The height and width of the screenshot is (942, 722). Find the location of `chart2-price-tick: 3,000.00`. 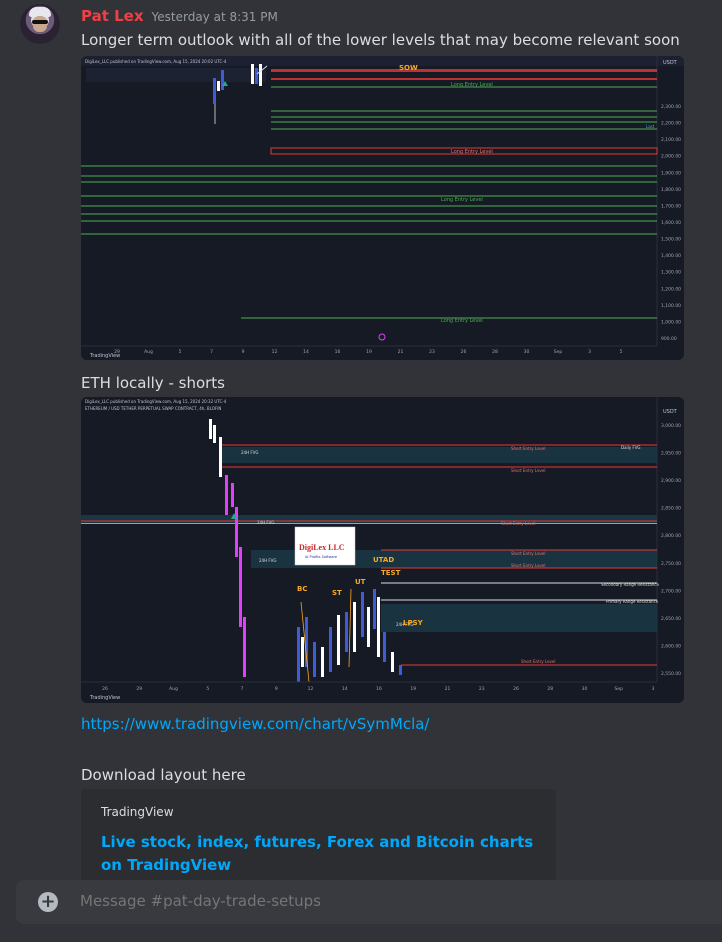

chart2-price-tick: 3,000.00 is located at coordinates (671, 426).